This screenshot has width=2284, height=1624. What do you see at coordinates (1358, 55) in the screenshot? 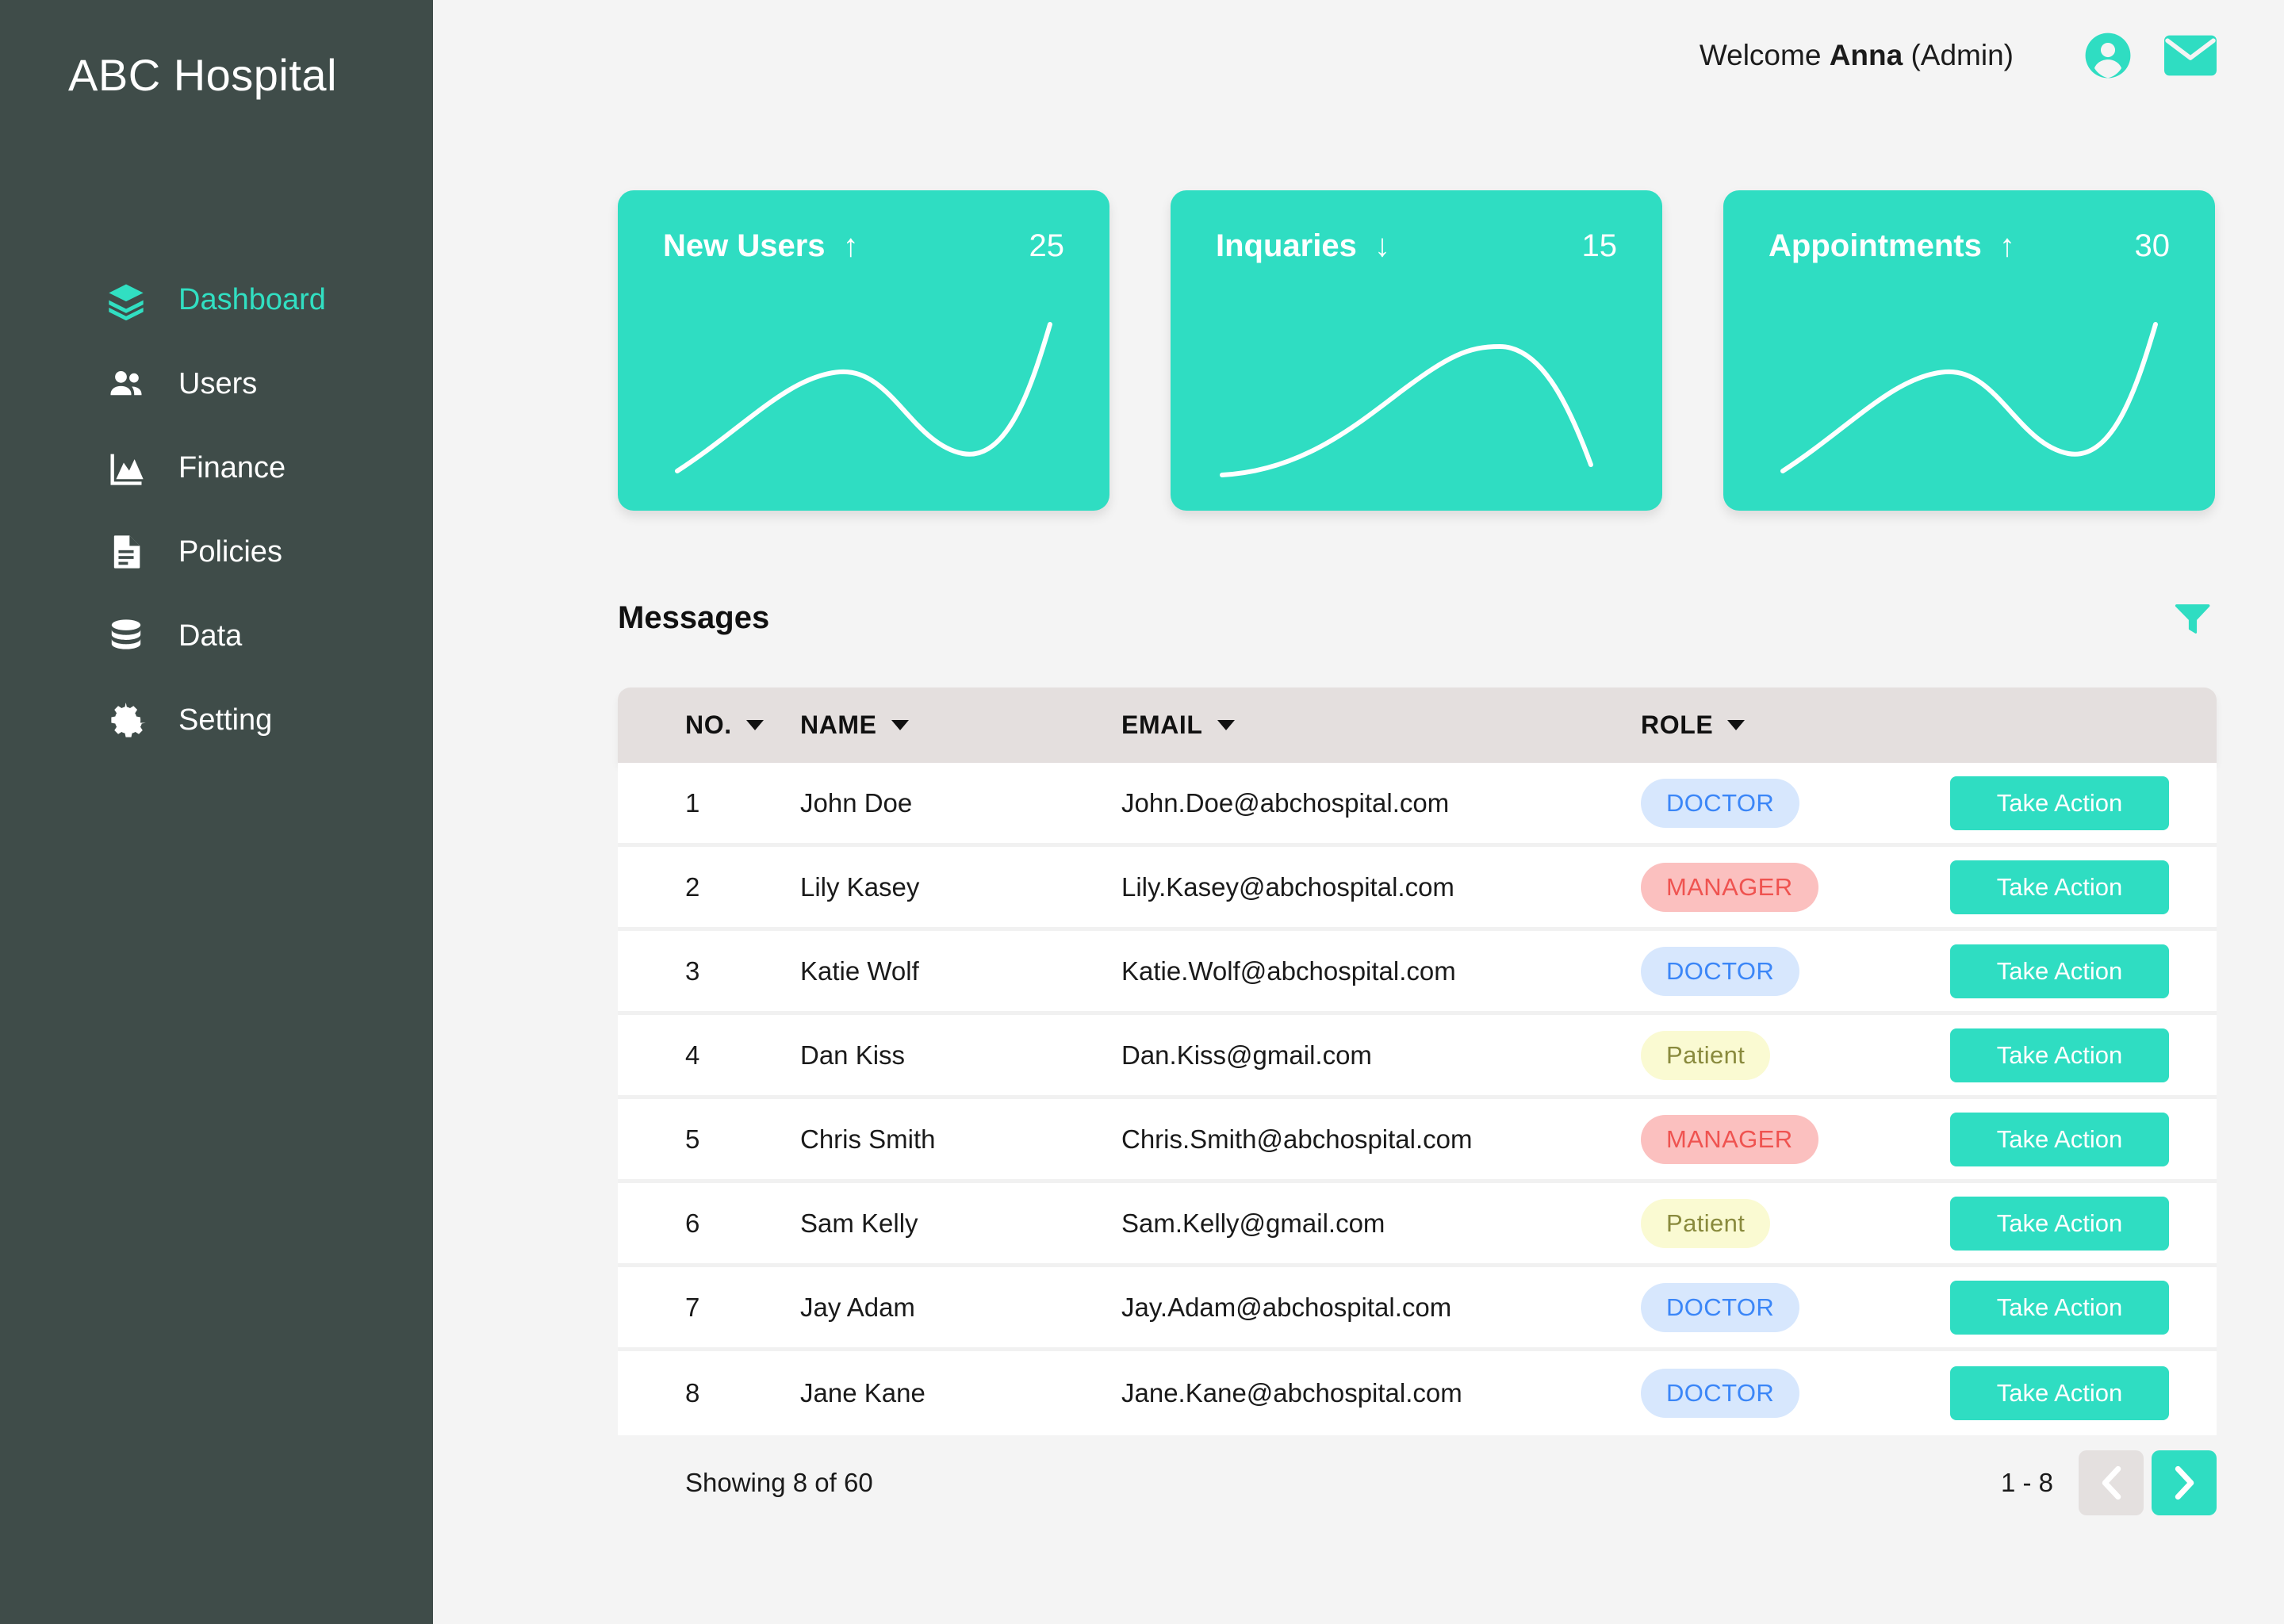
I see `topbar: Welcome Anna (Admin)` at bounding box center [1358, 55].